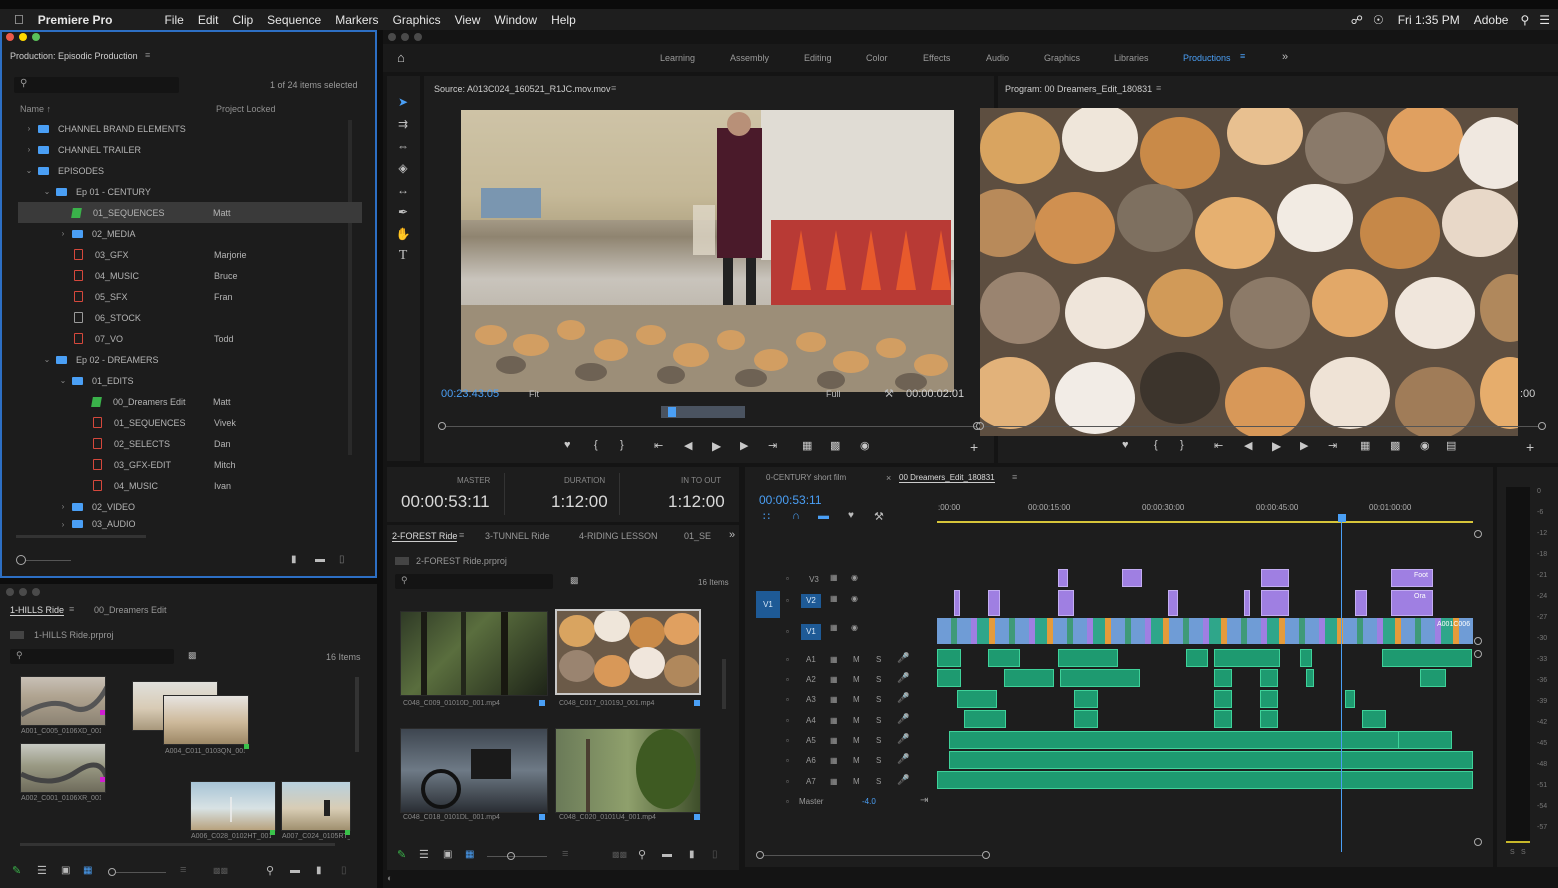  I want to click on source-monitor-title: Source: A013C024_160521_R1JC.mov.mov, so click(522, 89).